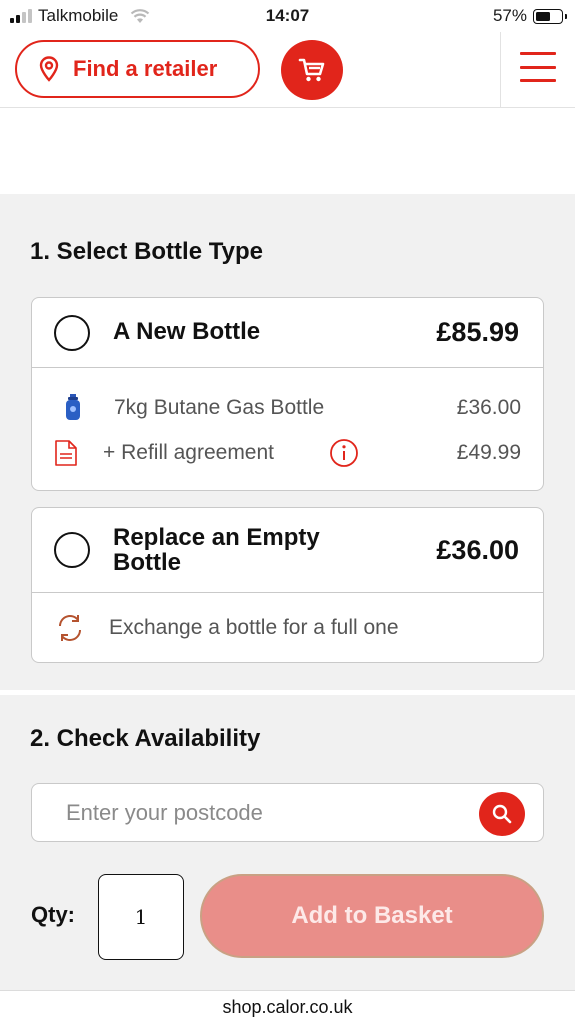  What do you see at coordinates (287, 151) in the screenshot?
I see `banner-space` at bounding box center [287, 151].